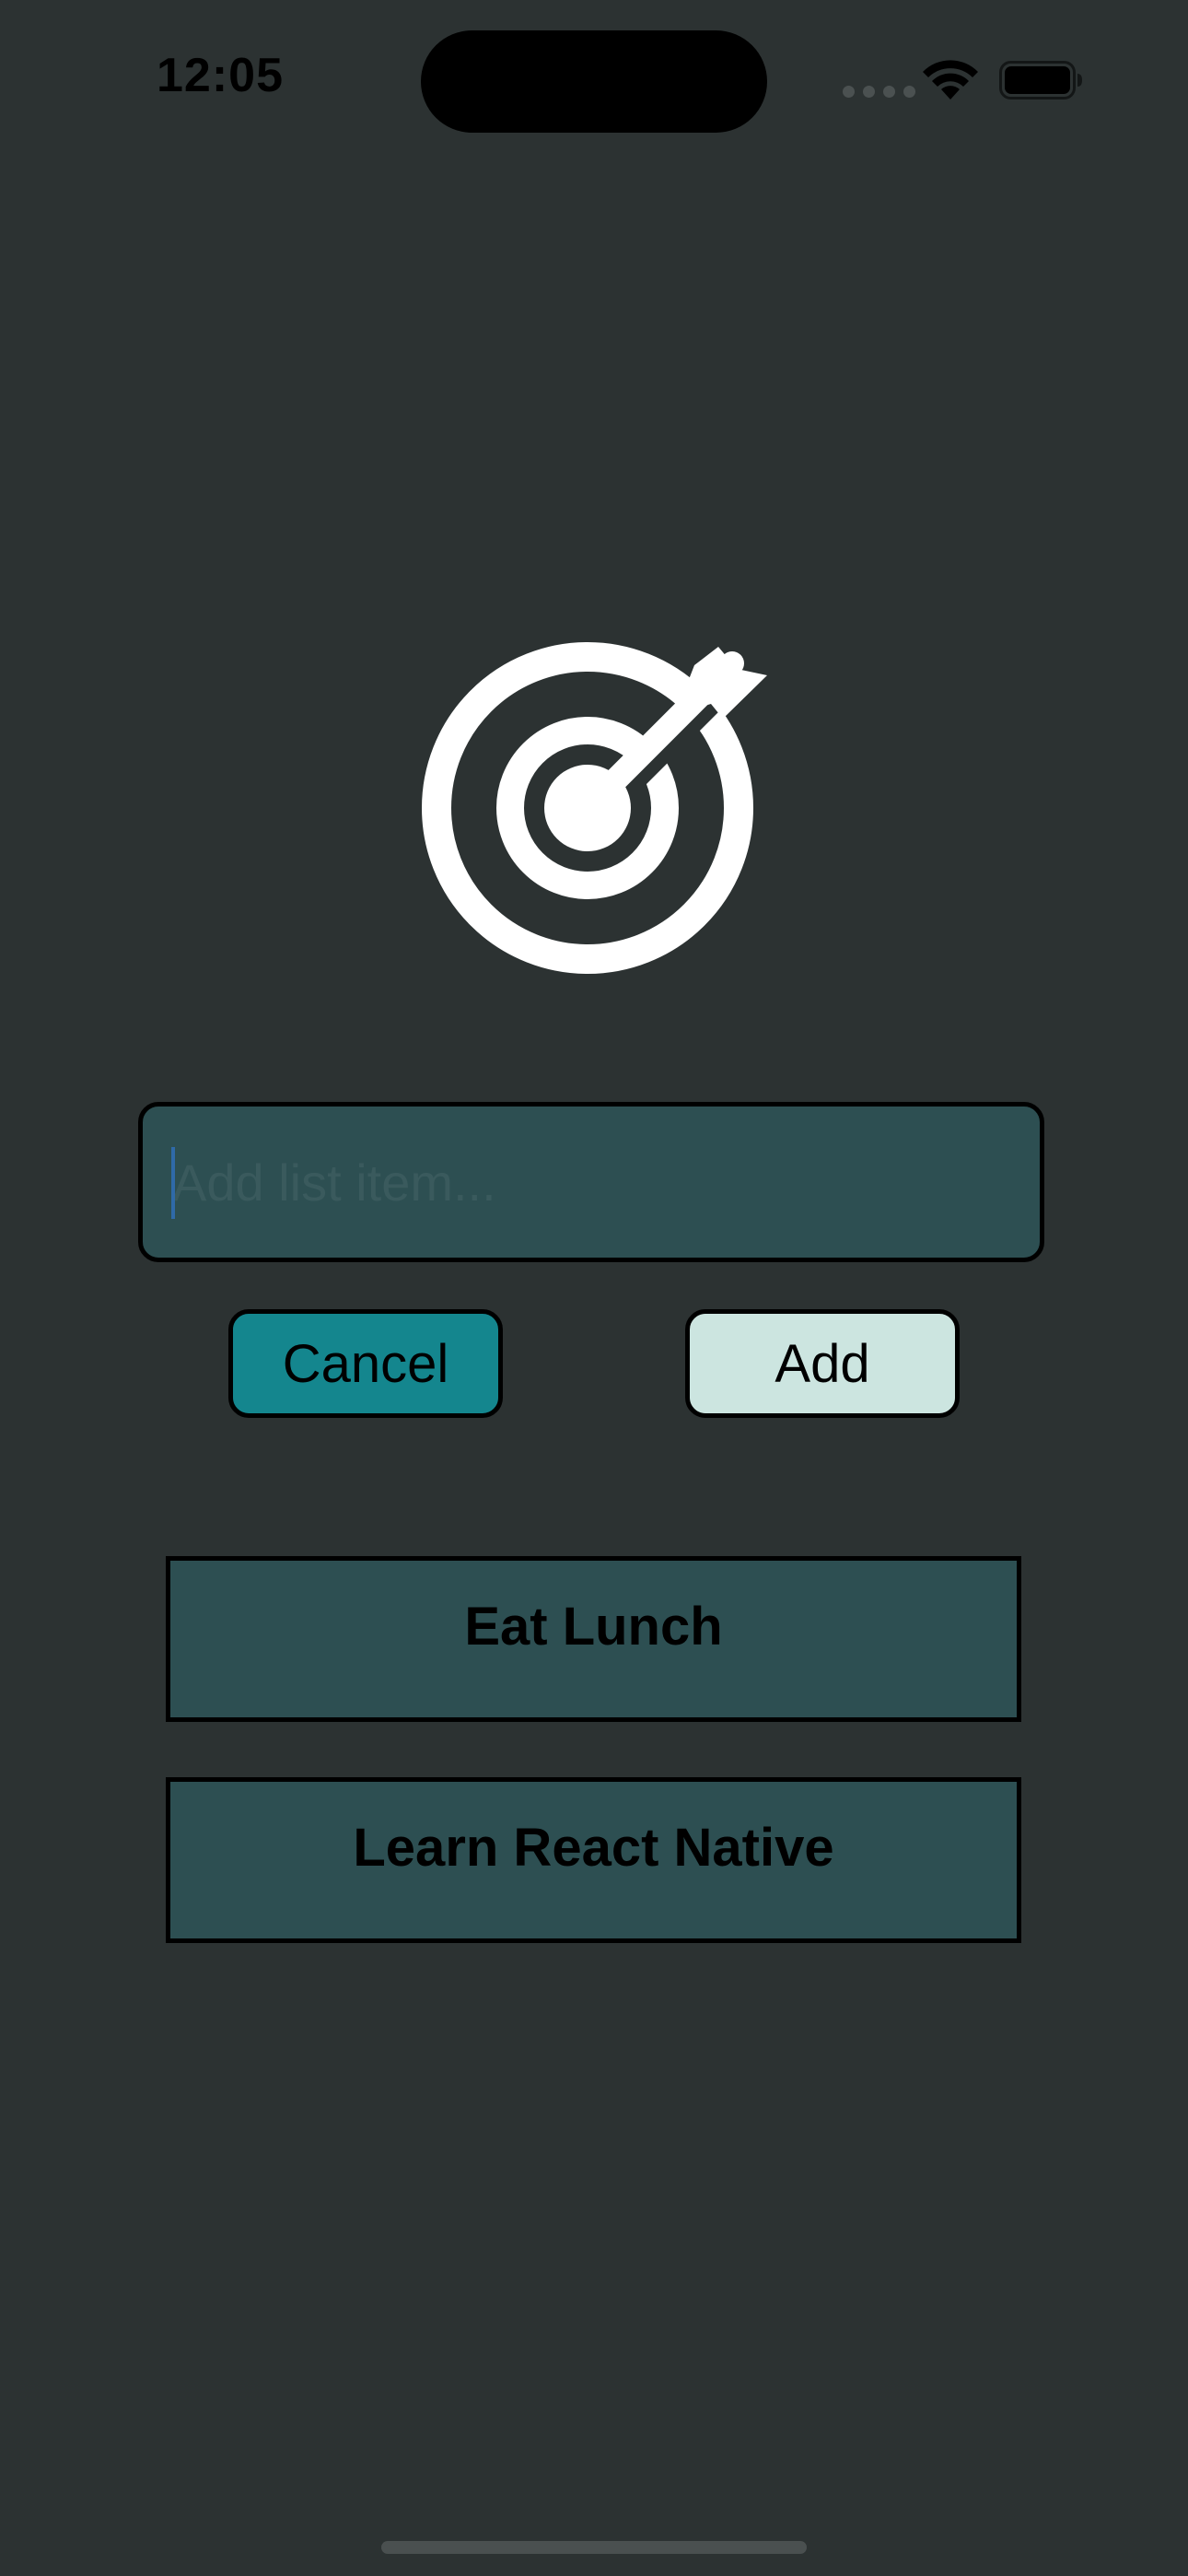 Image resolution: width=1188 pixels, height=2576 pixels. I want to click on cancel-button: Cancel, so click(365, 1363).